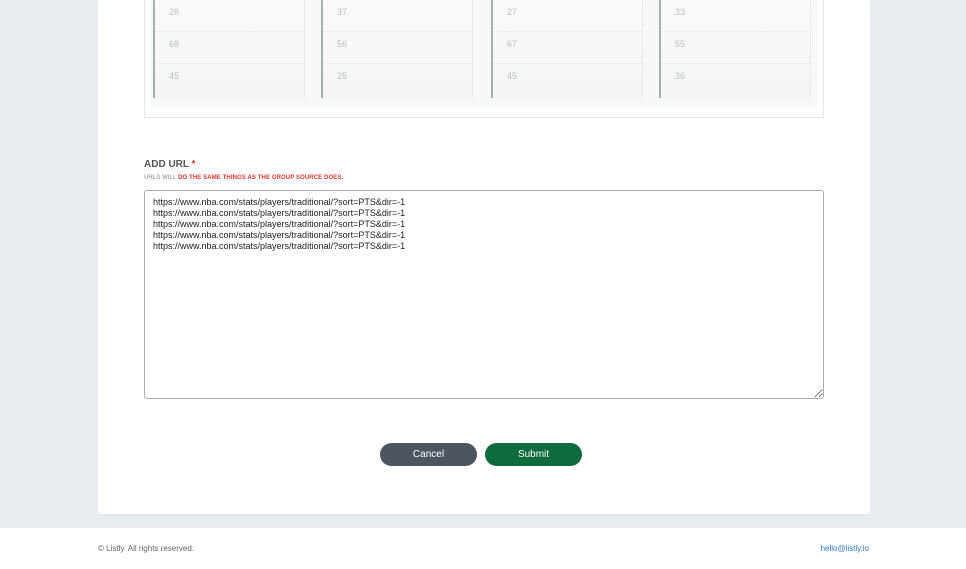 This screenshot has height=569, width=966. I want to click on data-preview-grid: 28 68 45 37 56 25 27 67 45 33 55 36, so click(484, 54).